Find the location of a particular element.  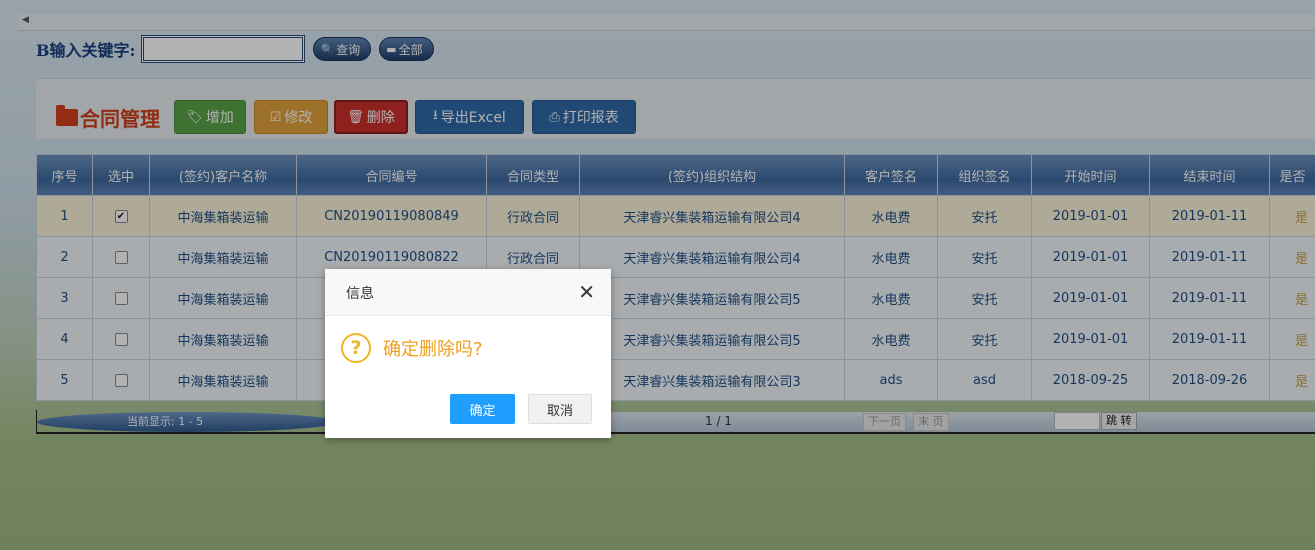

cancel-button: 取消 is located at coordinates (560, 409).